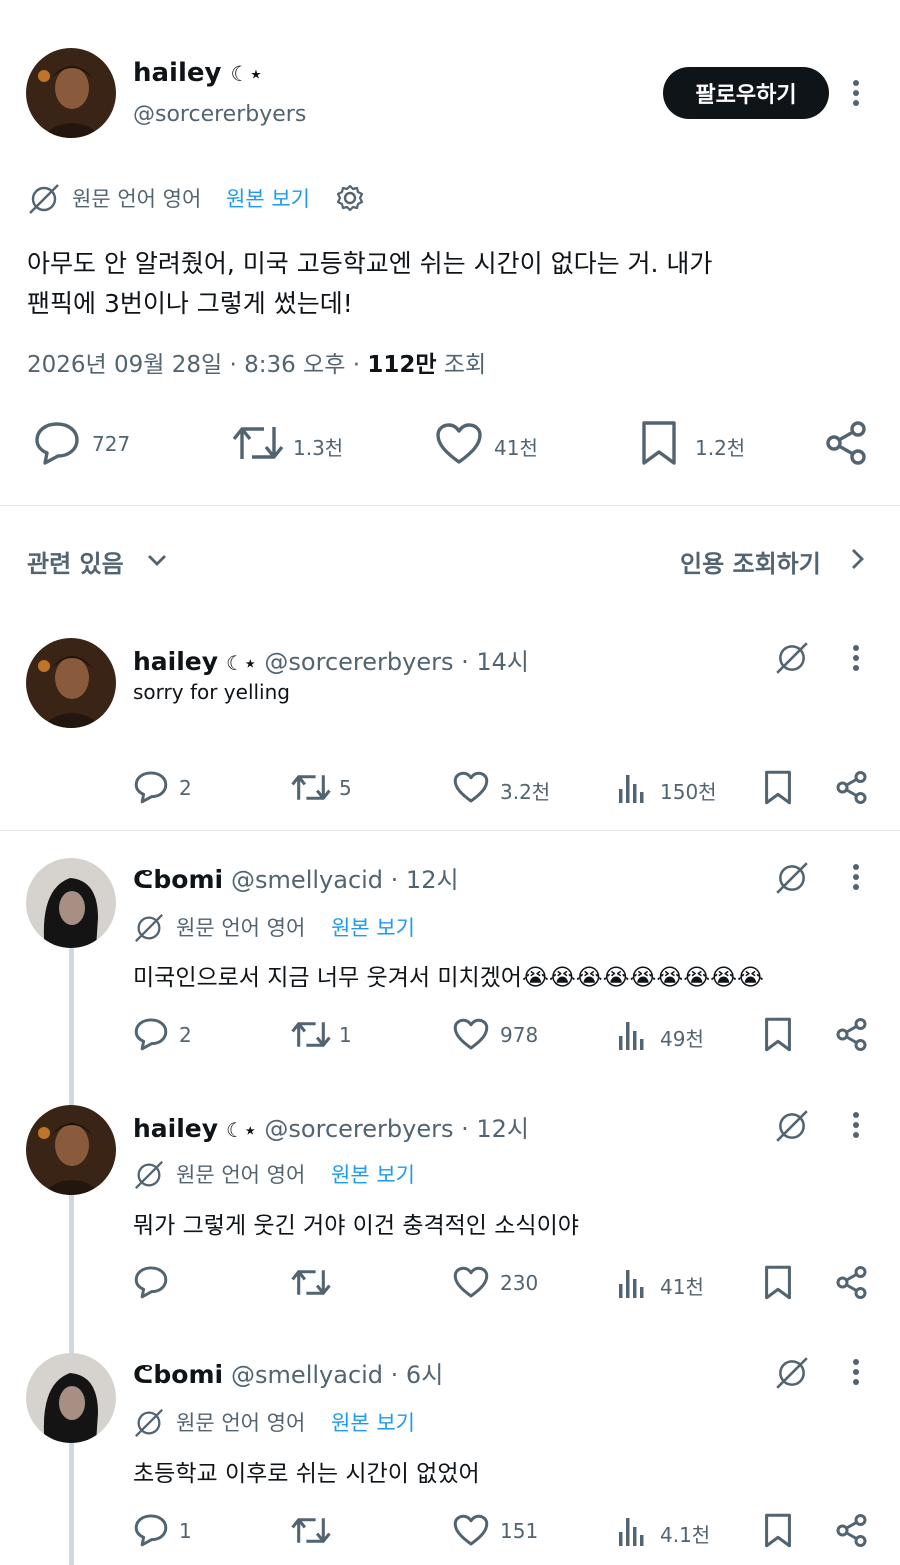  Describe the element at coordinates (461, 365) in the screenshot. I see `views-label: 조회` at that location.